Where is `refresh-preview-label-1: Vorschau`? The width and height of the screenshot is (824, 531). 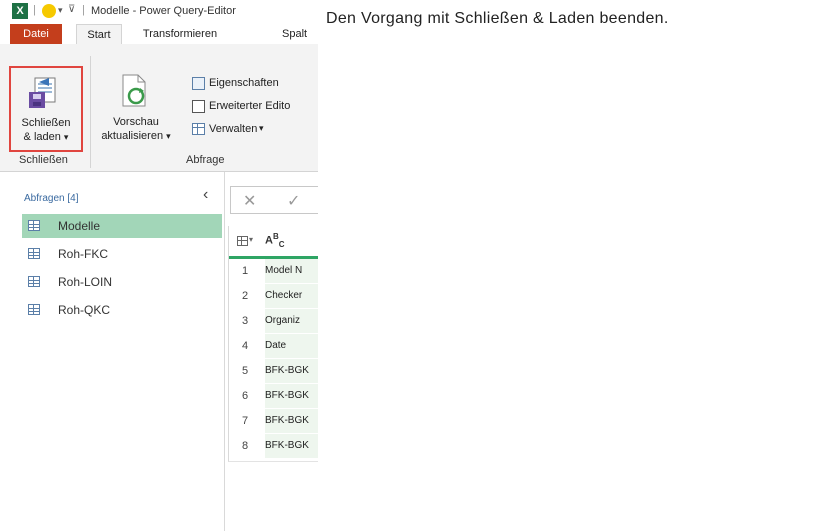
refresh-preview-label-1: Vorschau is located at coordinates (136, 122).